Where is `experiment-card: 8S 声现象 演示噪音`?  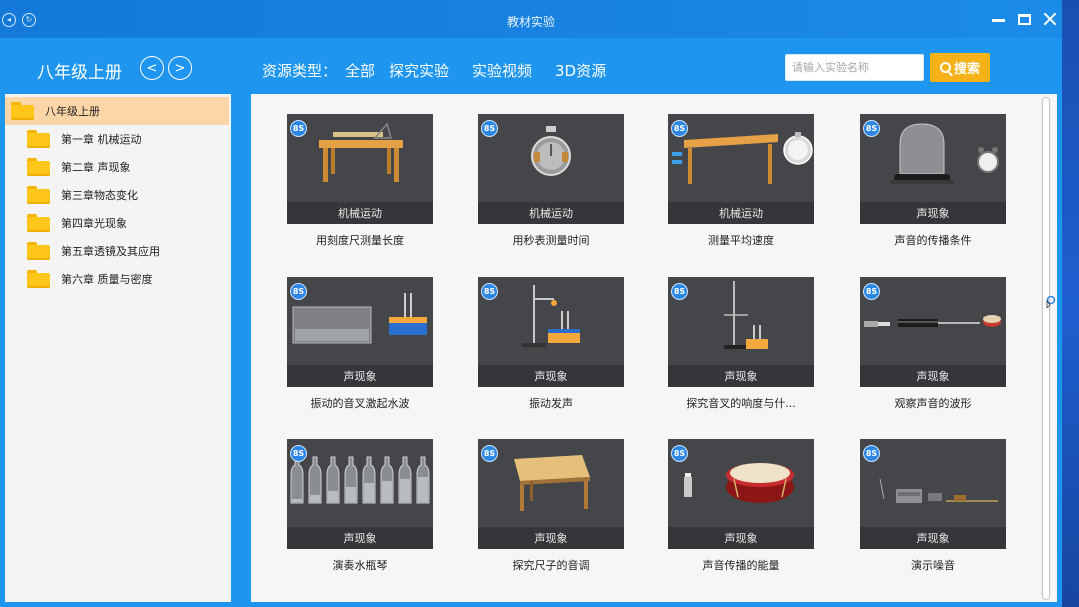 experiment-card: 8S 声现象 演示噪音 is located at coordinates (933, 506).